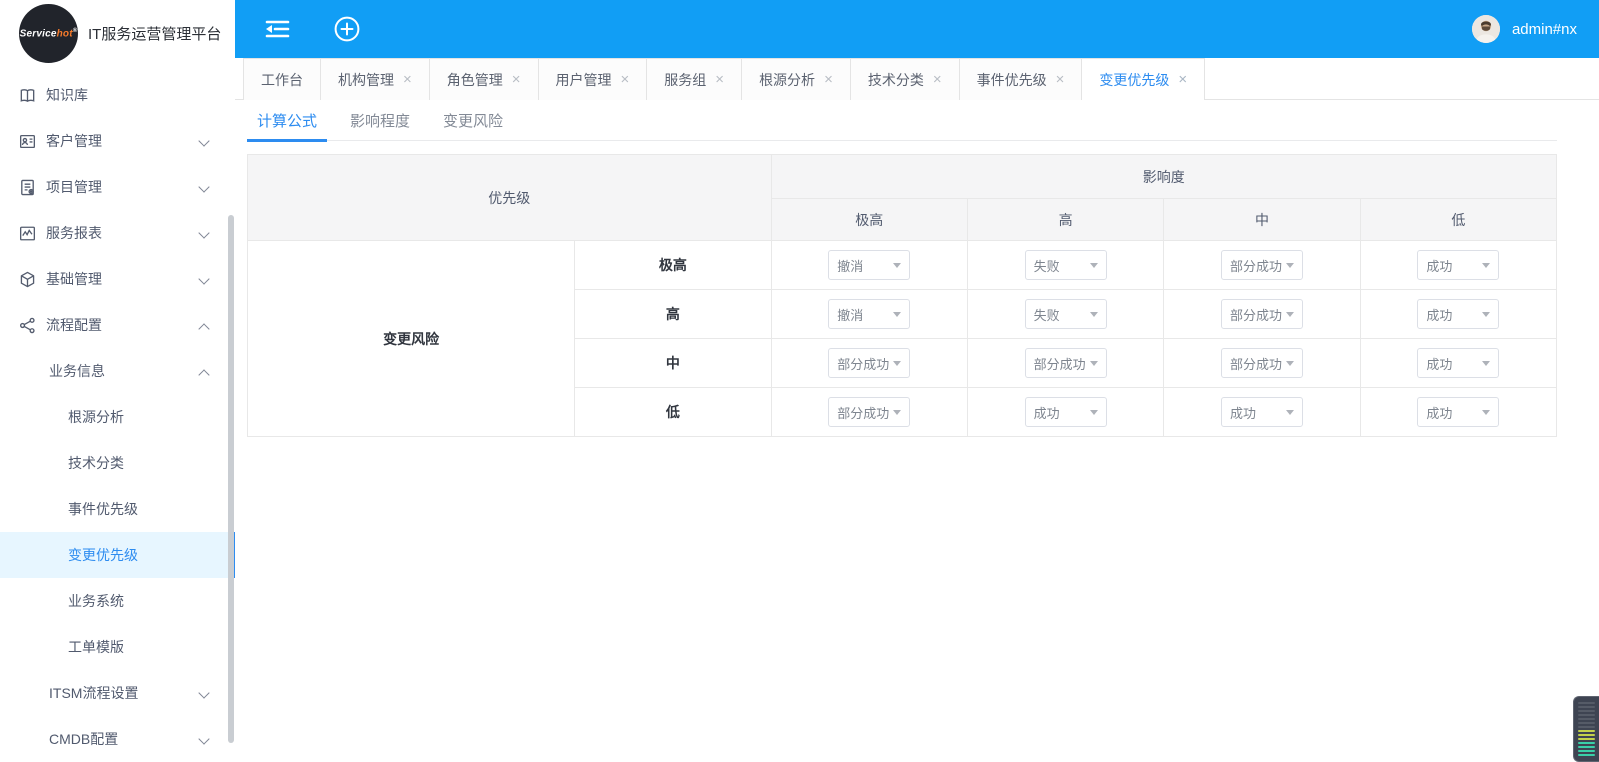  What do you see at coordinates (27, 325) in the screenshot?
I see `share-nodes-icon` at bounding box center [27, 325].